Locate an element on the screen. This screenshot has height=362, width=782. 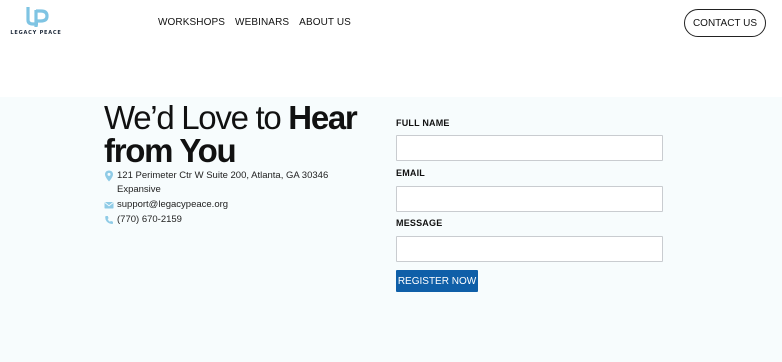
full-name-input is located at coordinates (529, 148).